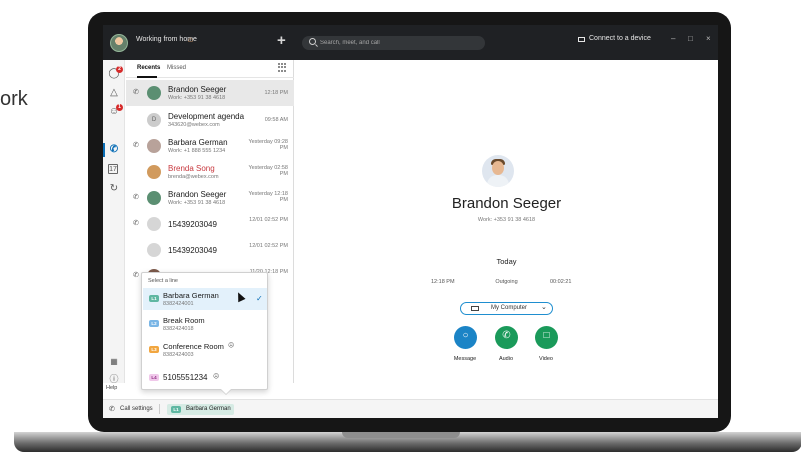 This screenshot has width=801, height=456. I want to click on nav-rail: ◯ 2 △ ☺ 1 ✆ 17 ↻ ▦ ⓘ Help, so click(114, 225).